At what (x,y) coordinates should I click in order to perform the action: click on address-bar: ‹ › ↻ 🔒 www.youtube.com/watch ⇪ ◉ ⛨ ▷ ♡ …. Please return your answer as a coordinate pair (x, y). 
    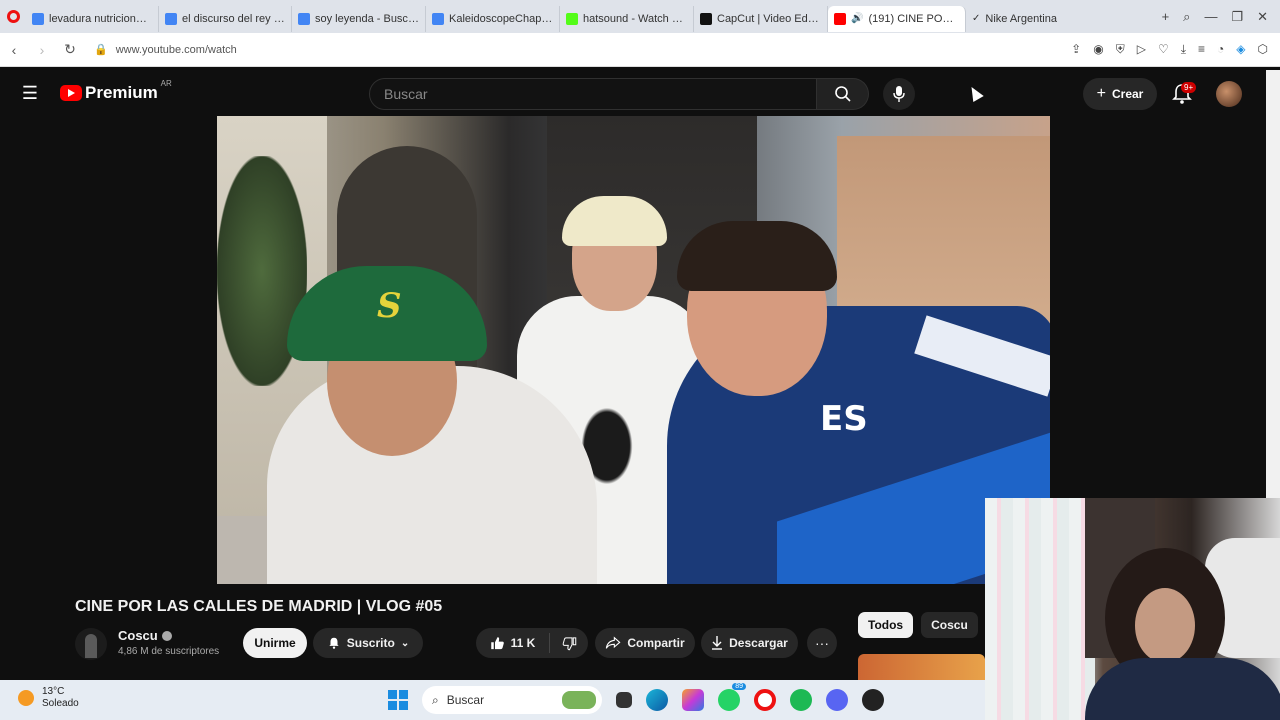
    Looking at the image, I should click on (640, 50).